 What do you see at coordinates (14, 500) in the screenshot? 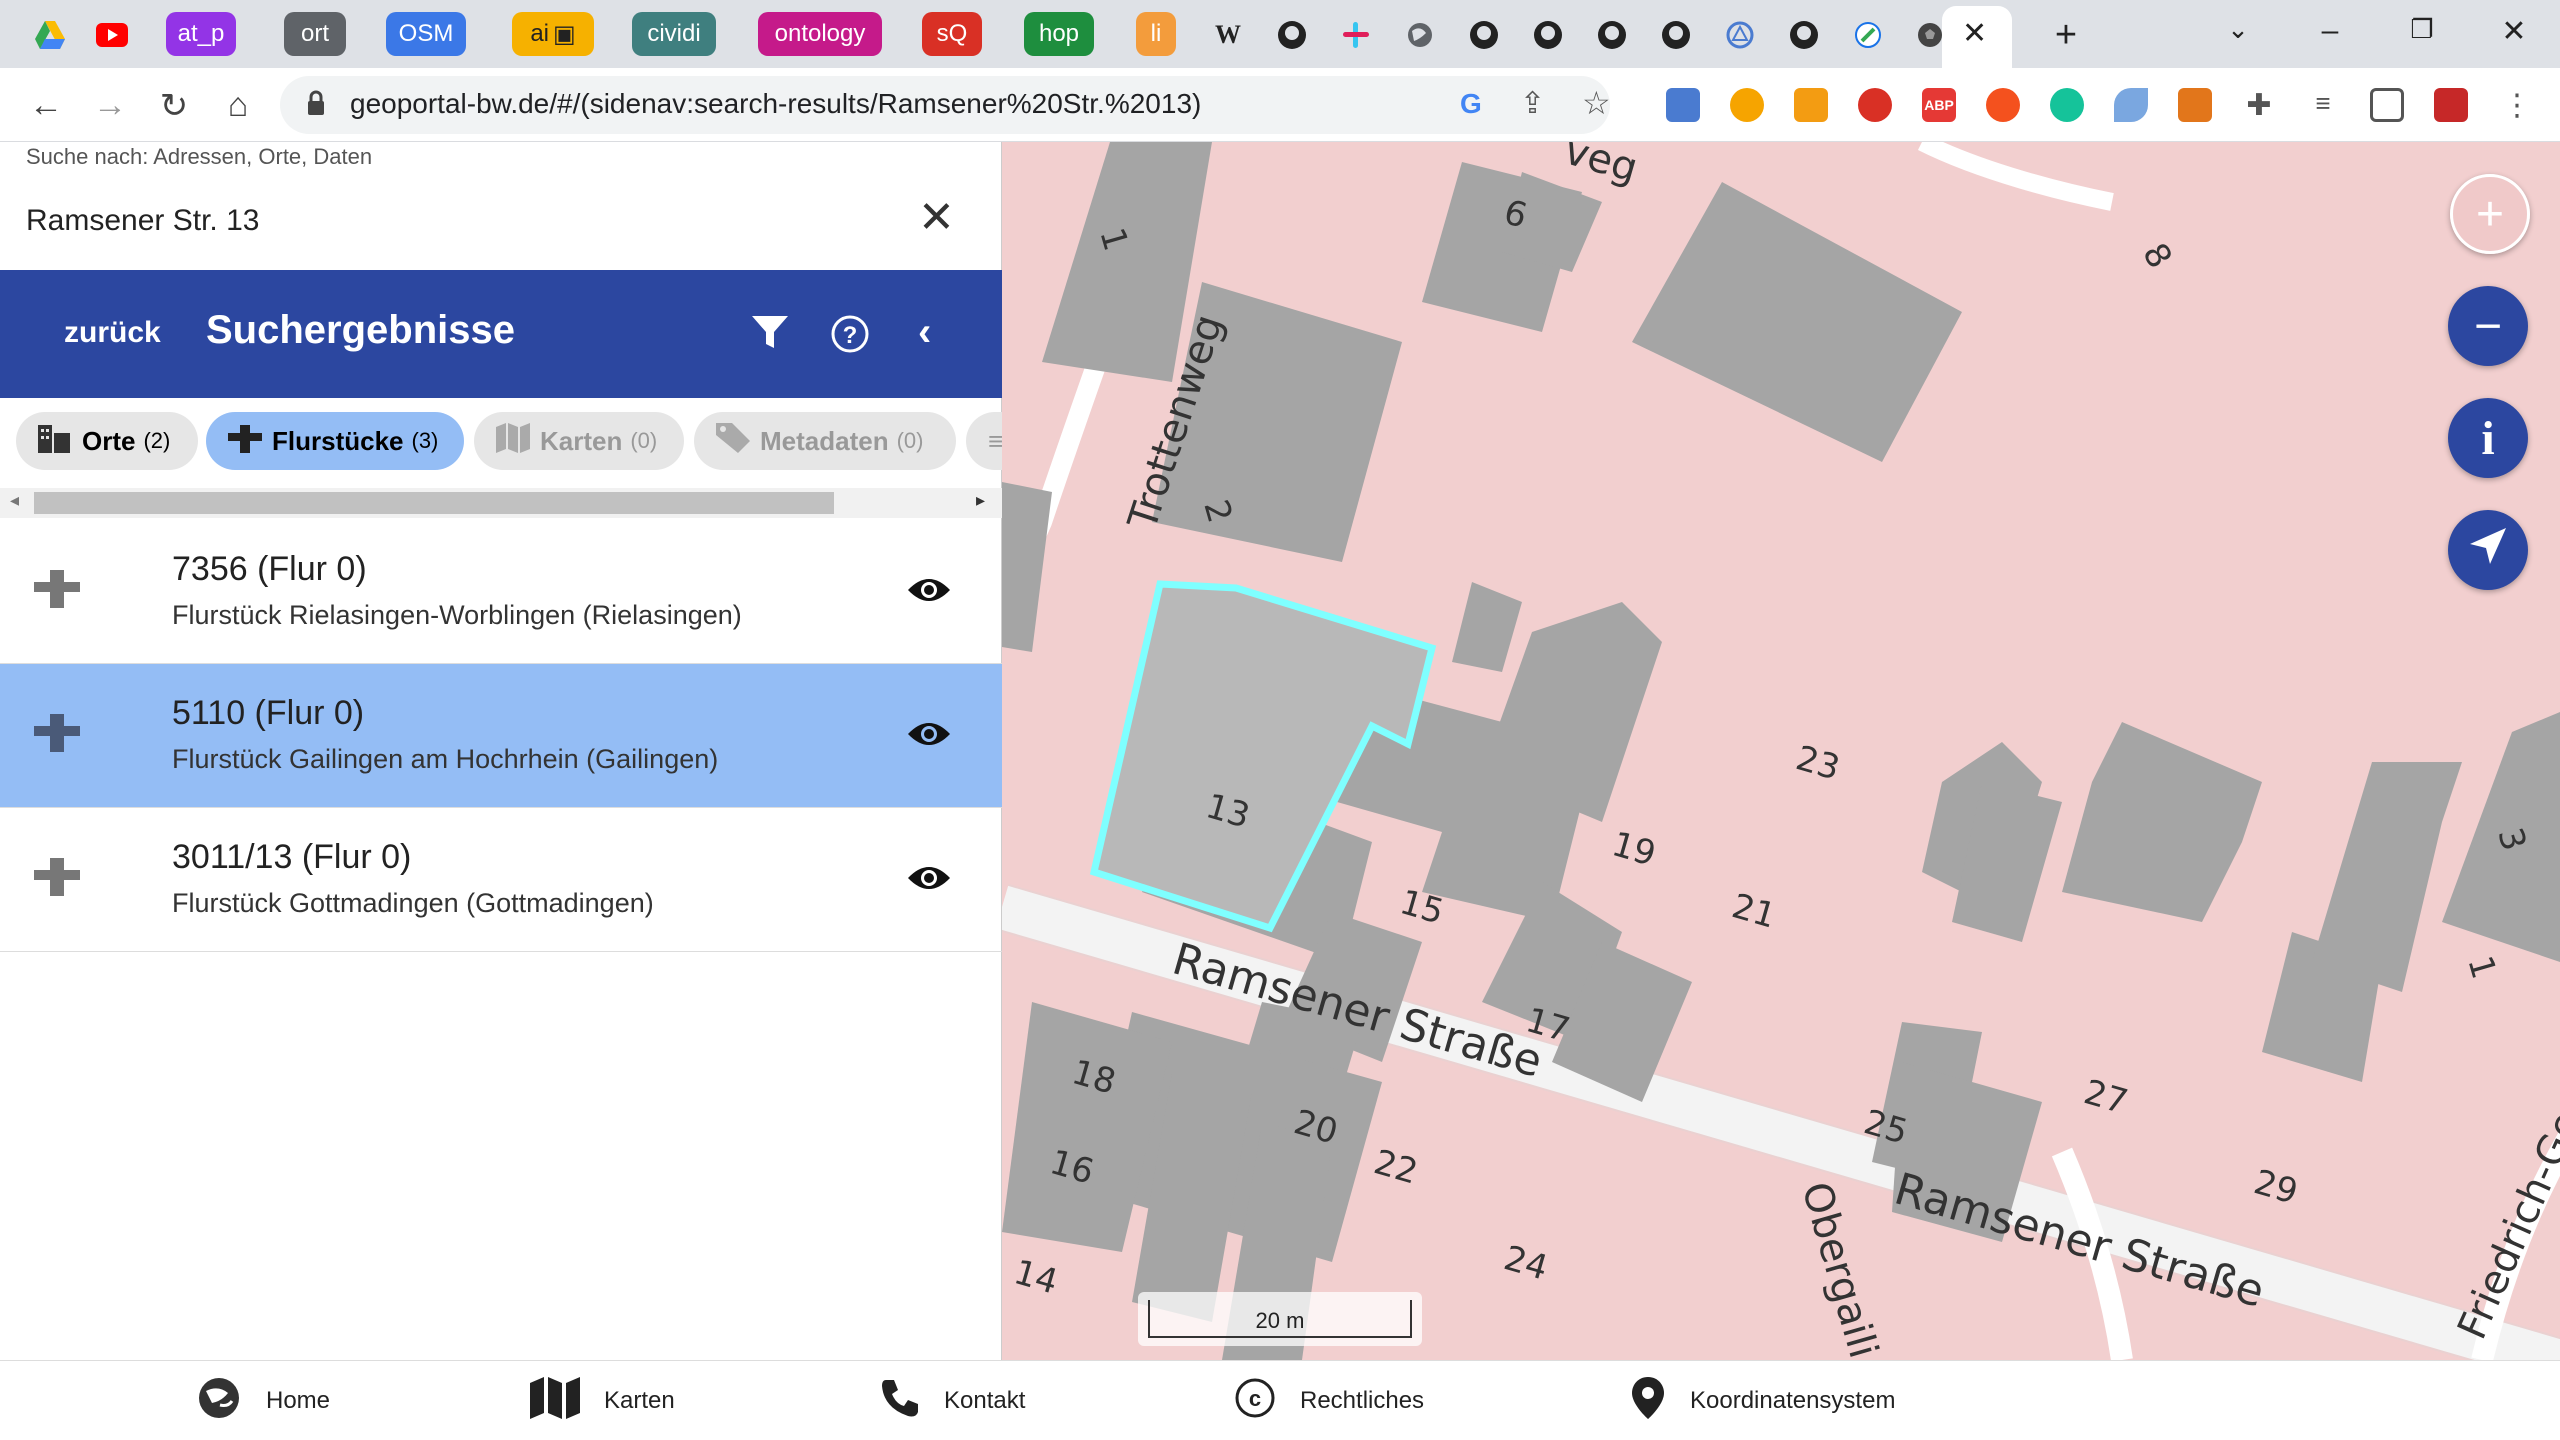
I see `scroll-left-icon: ◂` at bounding box center [14, 500].